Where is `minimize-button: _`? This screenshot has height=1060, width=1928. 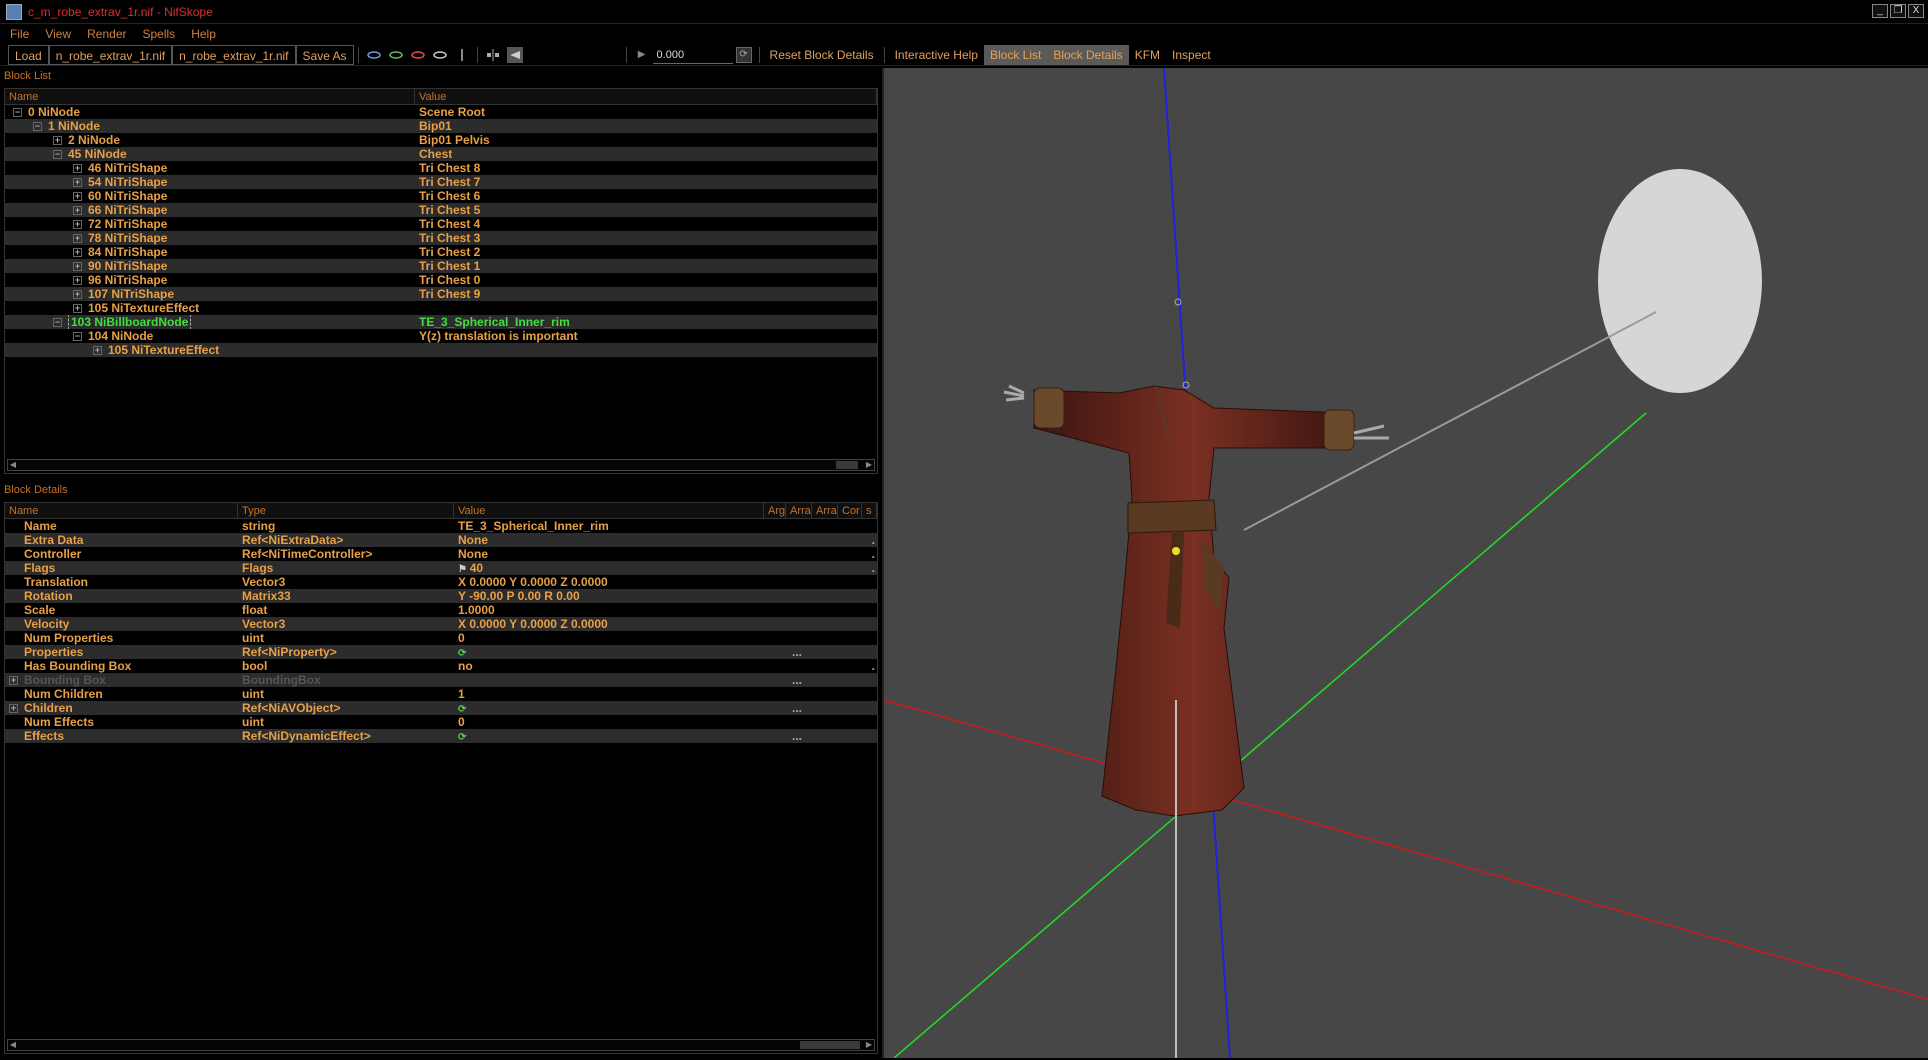
minimize-button: _ is located at coordinates (1880, 11).